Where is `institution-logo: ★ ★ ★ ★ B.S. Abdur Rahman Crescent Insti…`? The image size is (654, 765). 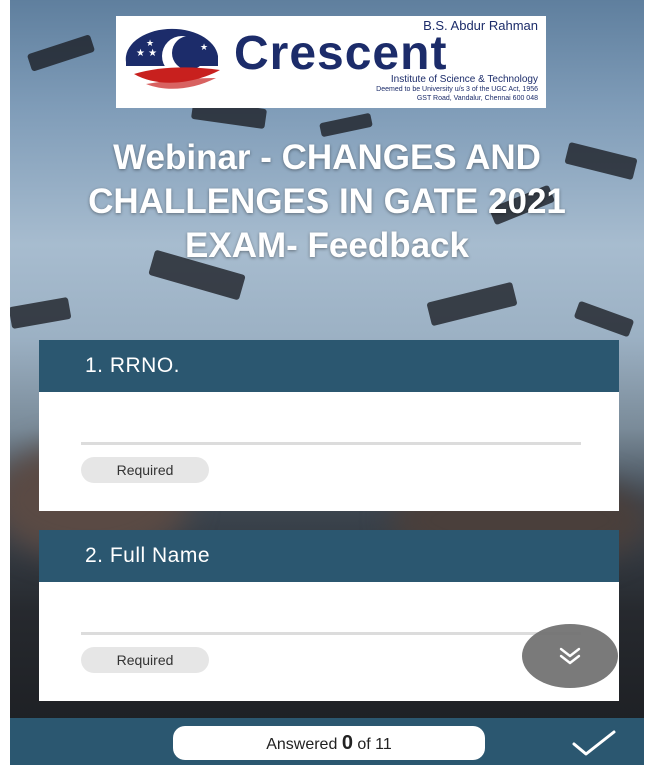 institution-logo: ★ ★ ★ ★ B.S. Abdur Rahman Crescent Insti… is located at coordinates (331, 62).